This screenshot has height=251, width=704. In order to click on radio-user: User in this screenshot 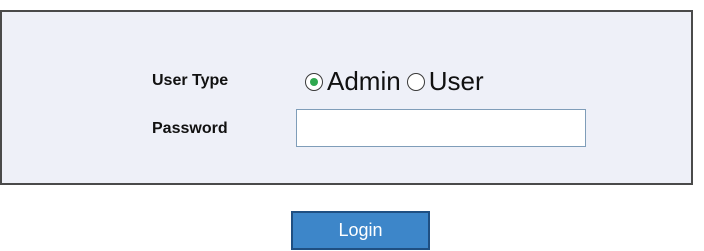, I will do `click(445, 81)`.